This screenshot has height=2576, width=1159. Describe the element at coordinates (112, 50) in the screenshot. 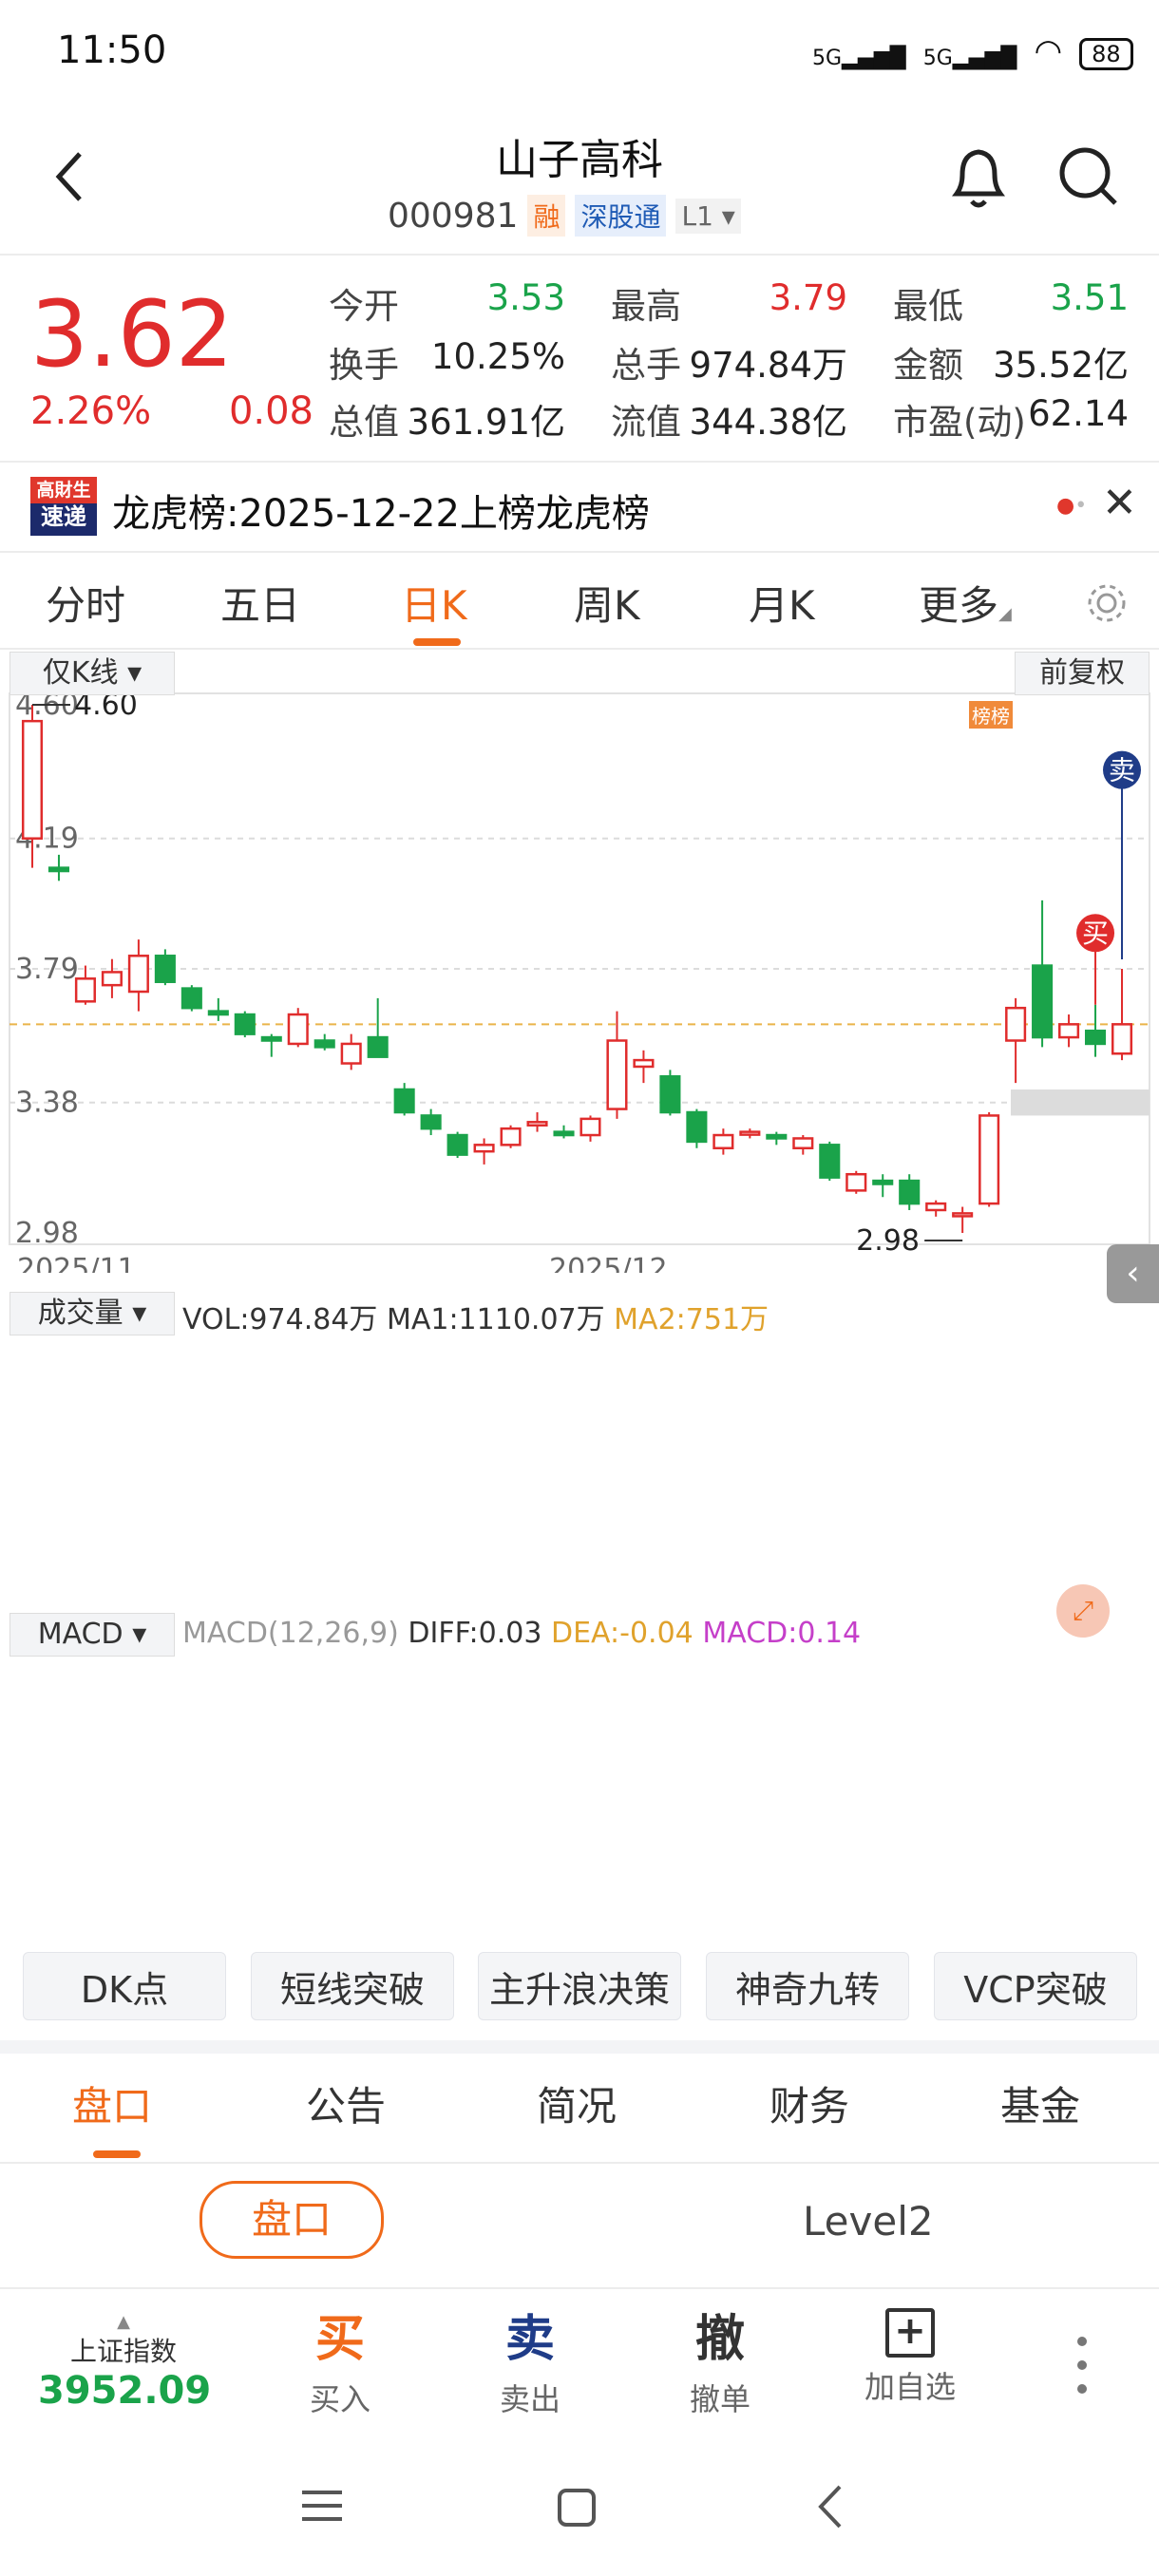

I see `status-time: 11:50` at that location.